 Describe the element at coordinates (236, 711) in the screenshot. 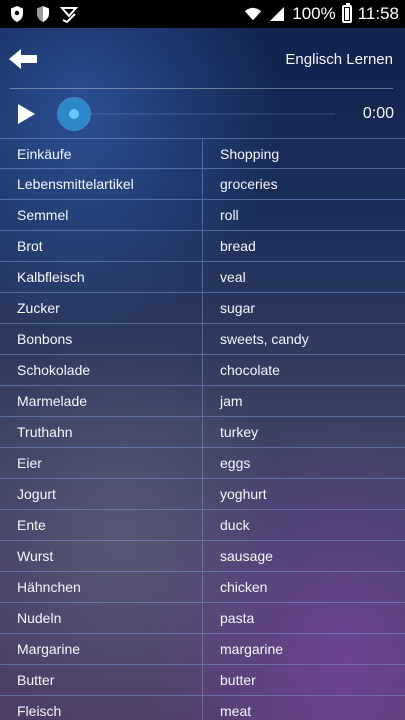

I see `english-word: meat` at that location.